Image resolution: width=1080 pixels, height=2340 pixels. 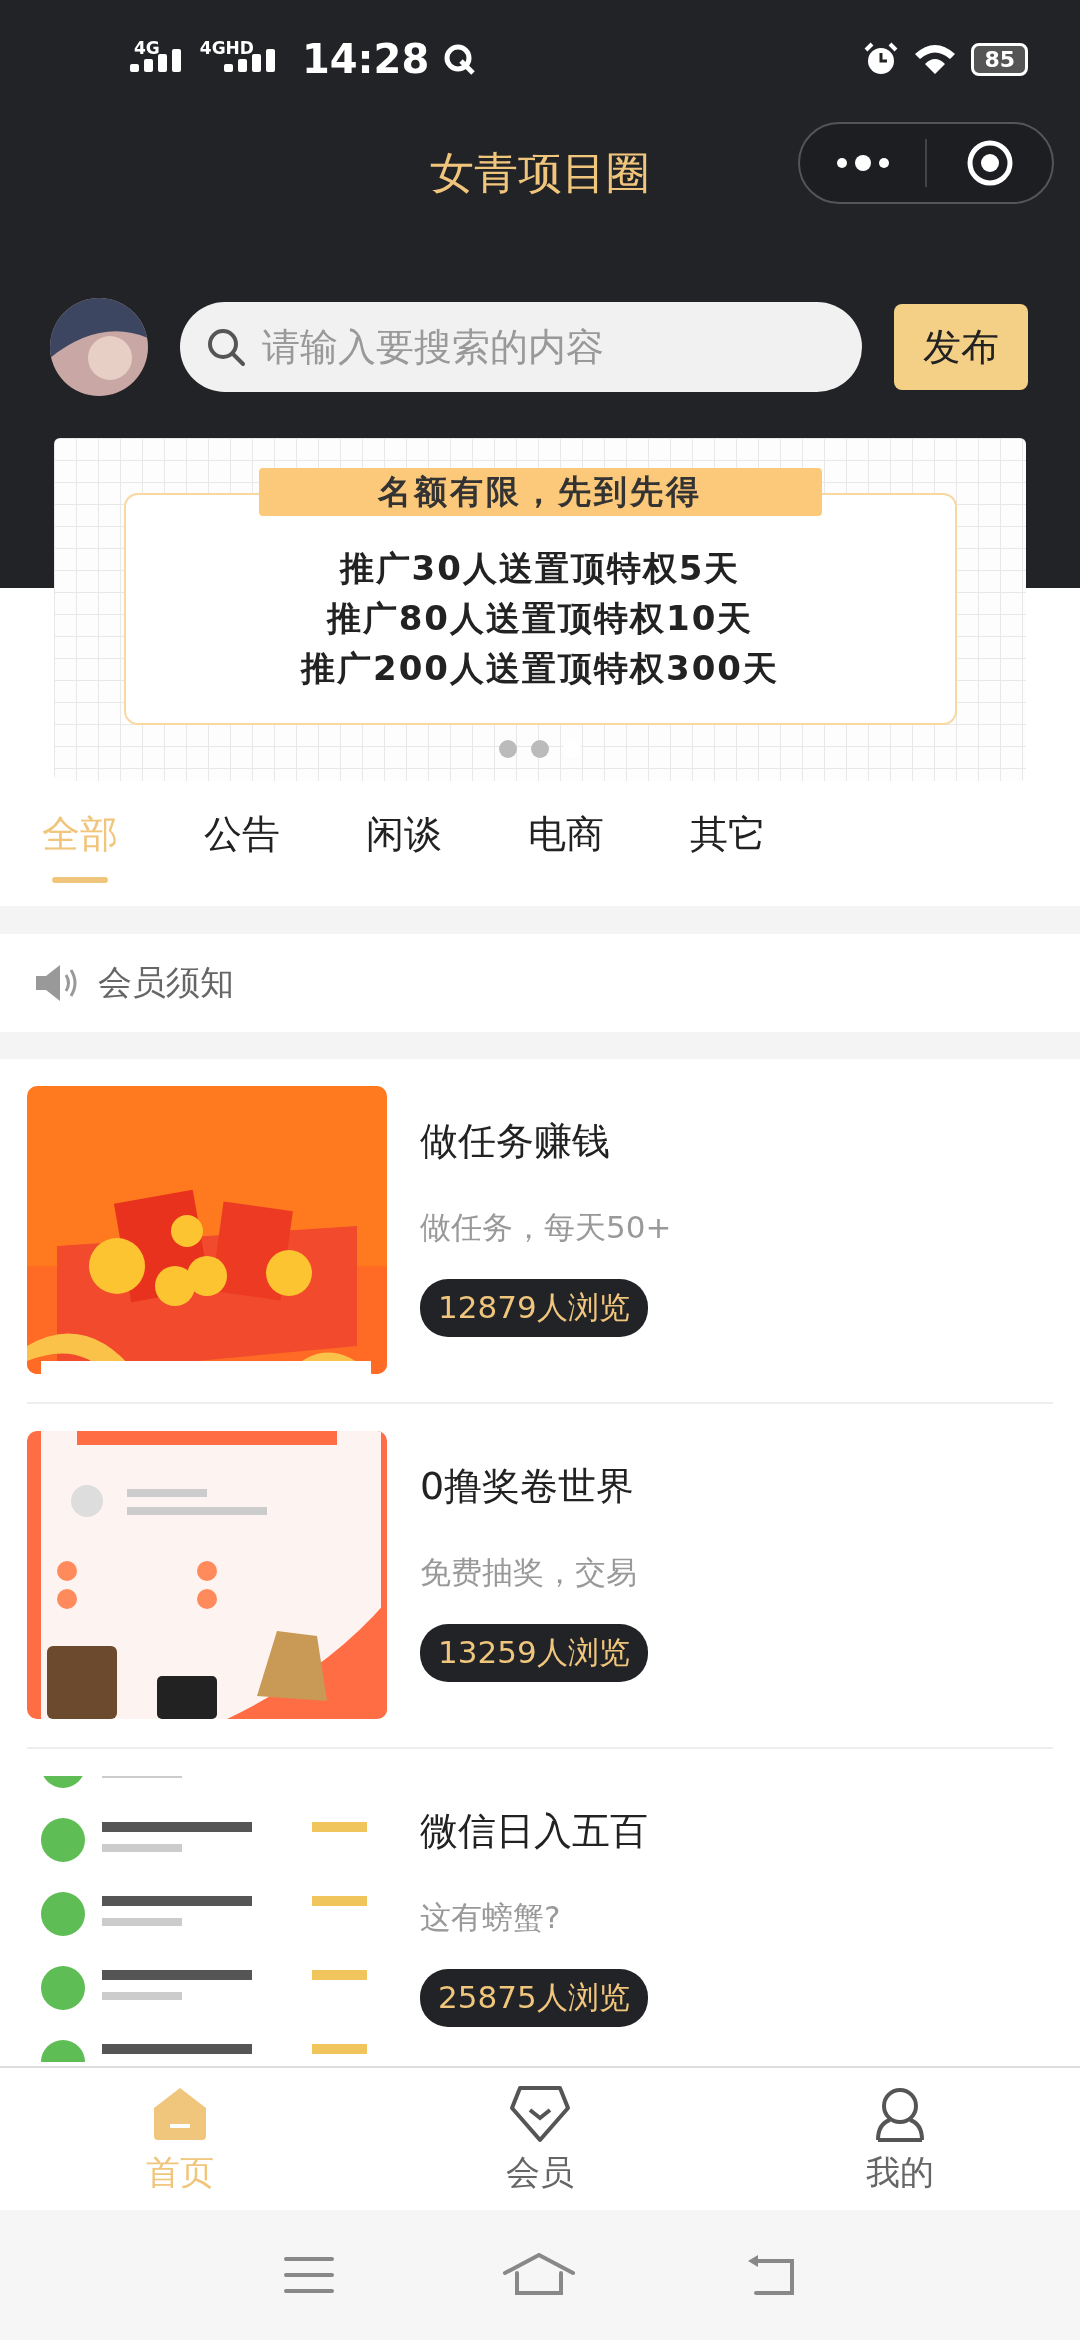 I want to click on home-button, so click(x=539, y=2275).